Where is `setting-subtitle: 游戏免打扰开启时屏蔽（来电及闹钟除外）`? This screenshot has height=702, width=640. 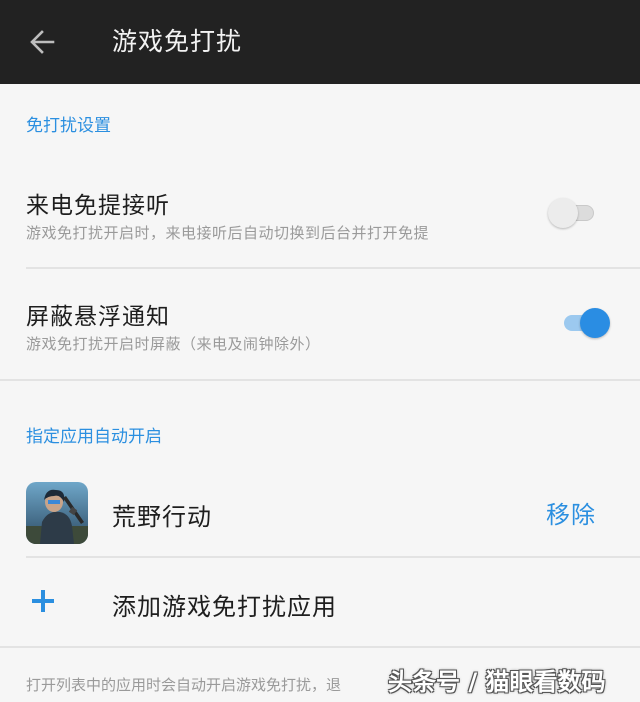 setting-subtitle: 游戏免打扰开启时屏蔽（来电及闹钟除外） is located at coordinates (173, 344).